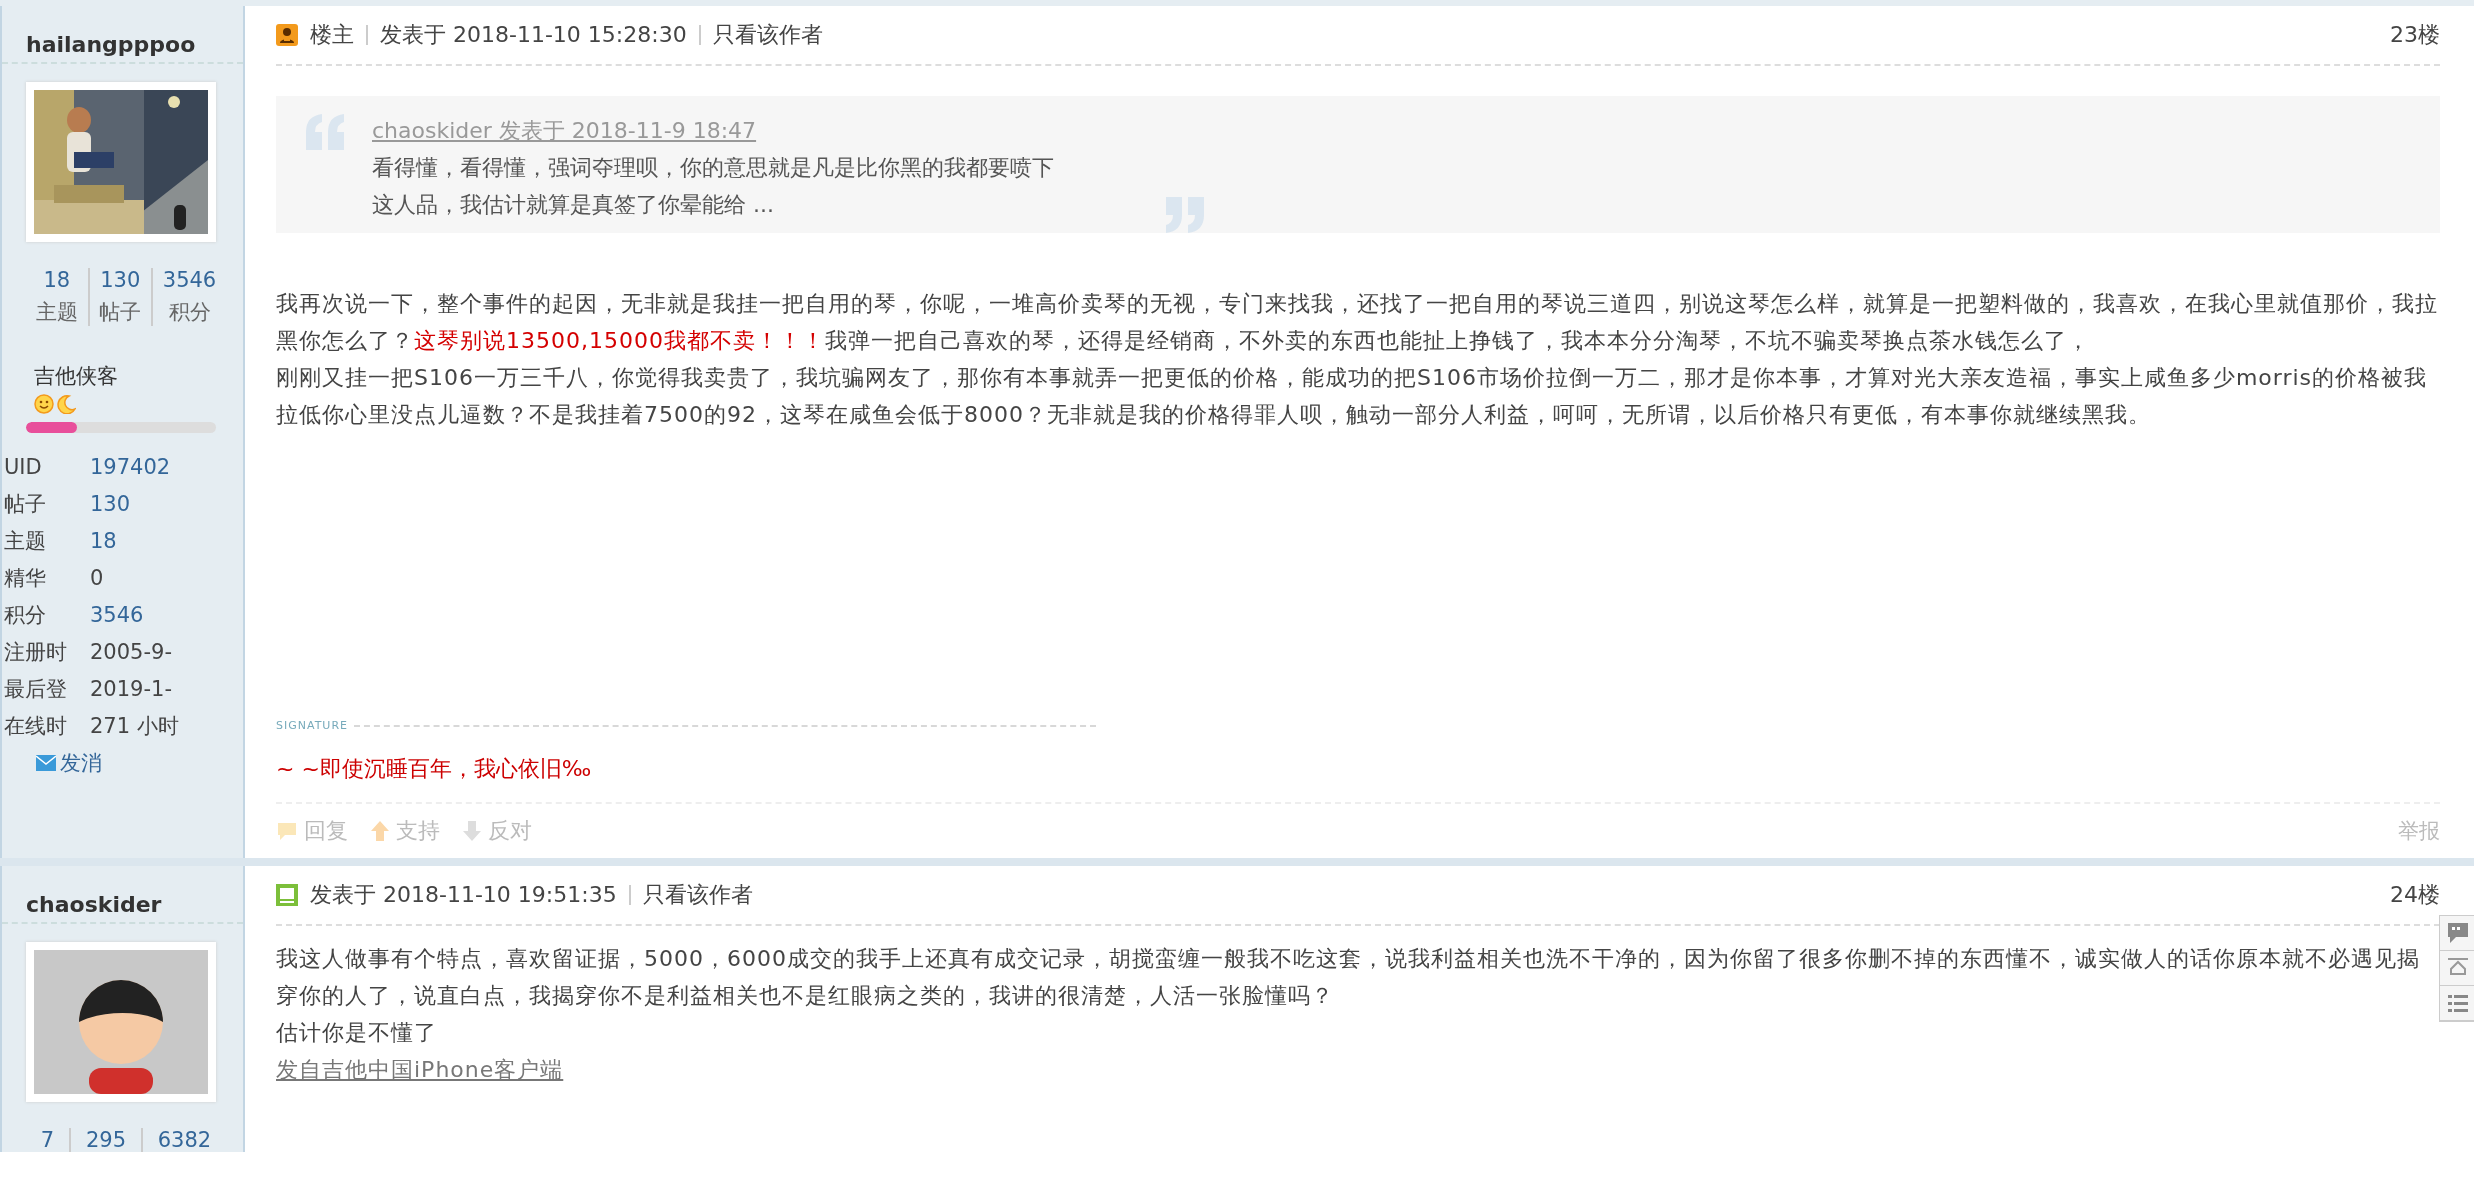 This screenshot has height=1194, width=2474. I want to click on comment-icon, so click(2458, 933).